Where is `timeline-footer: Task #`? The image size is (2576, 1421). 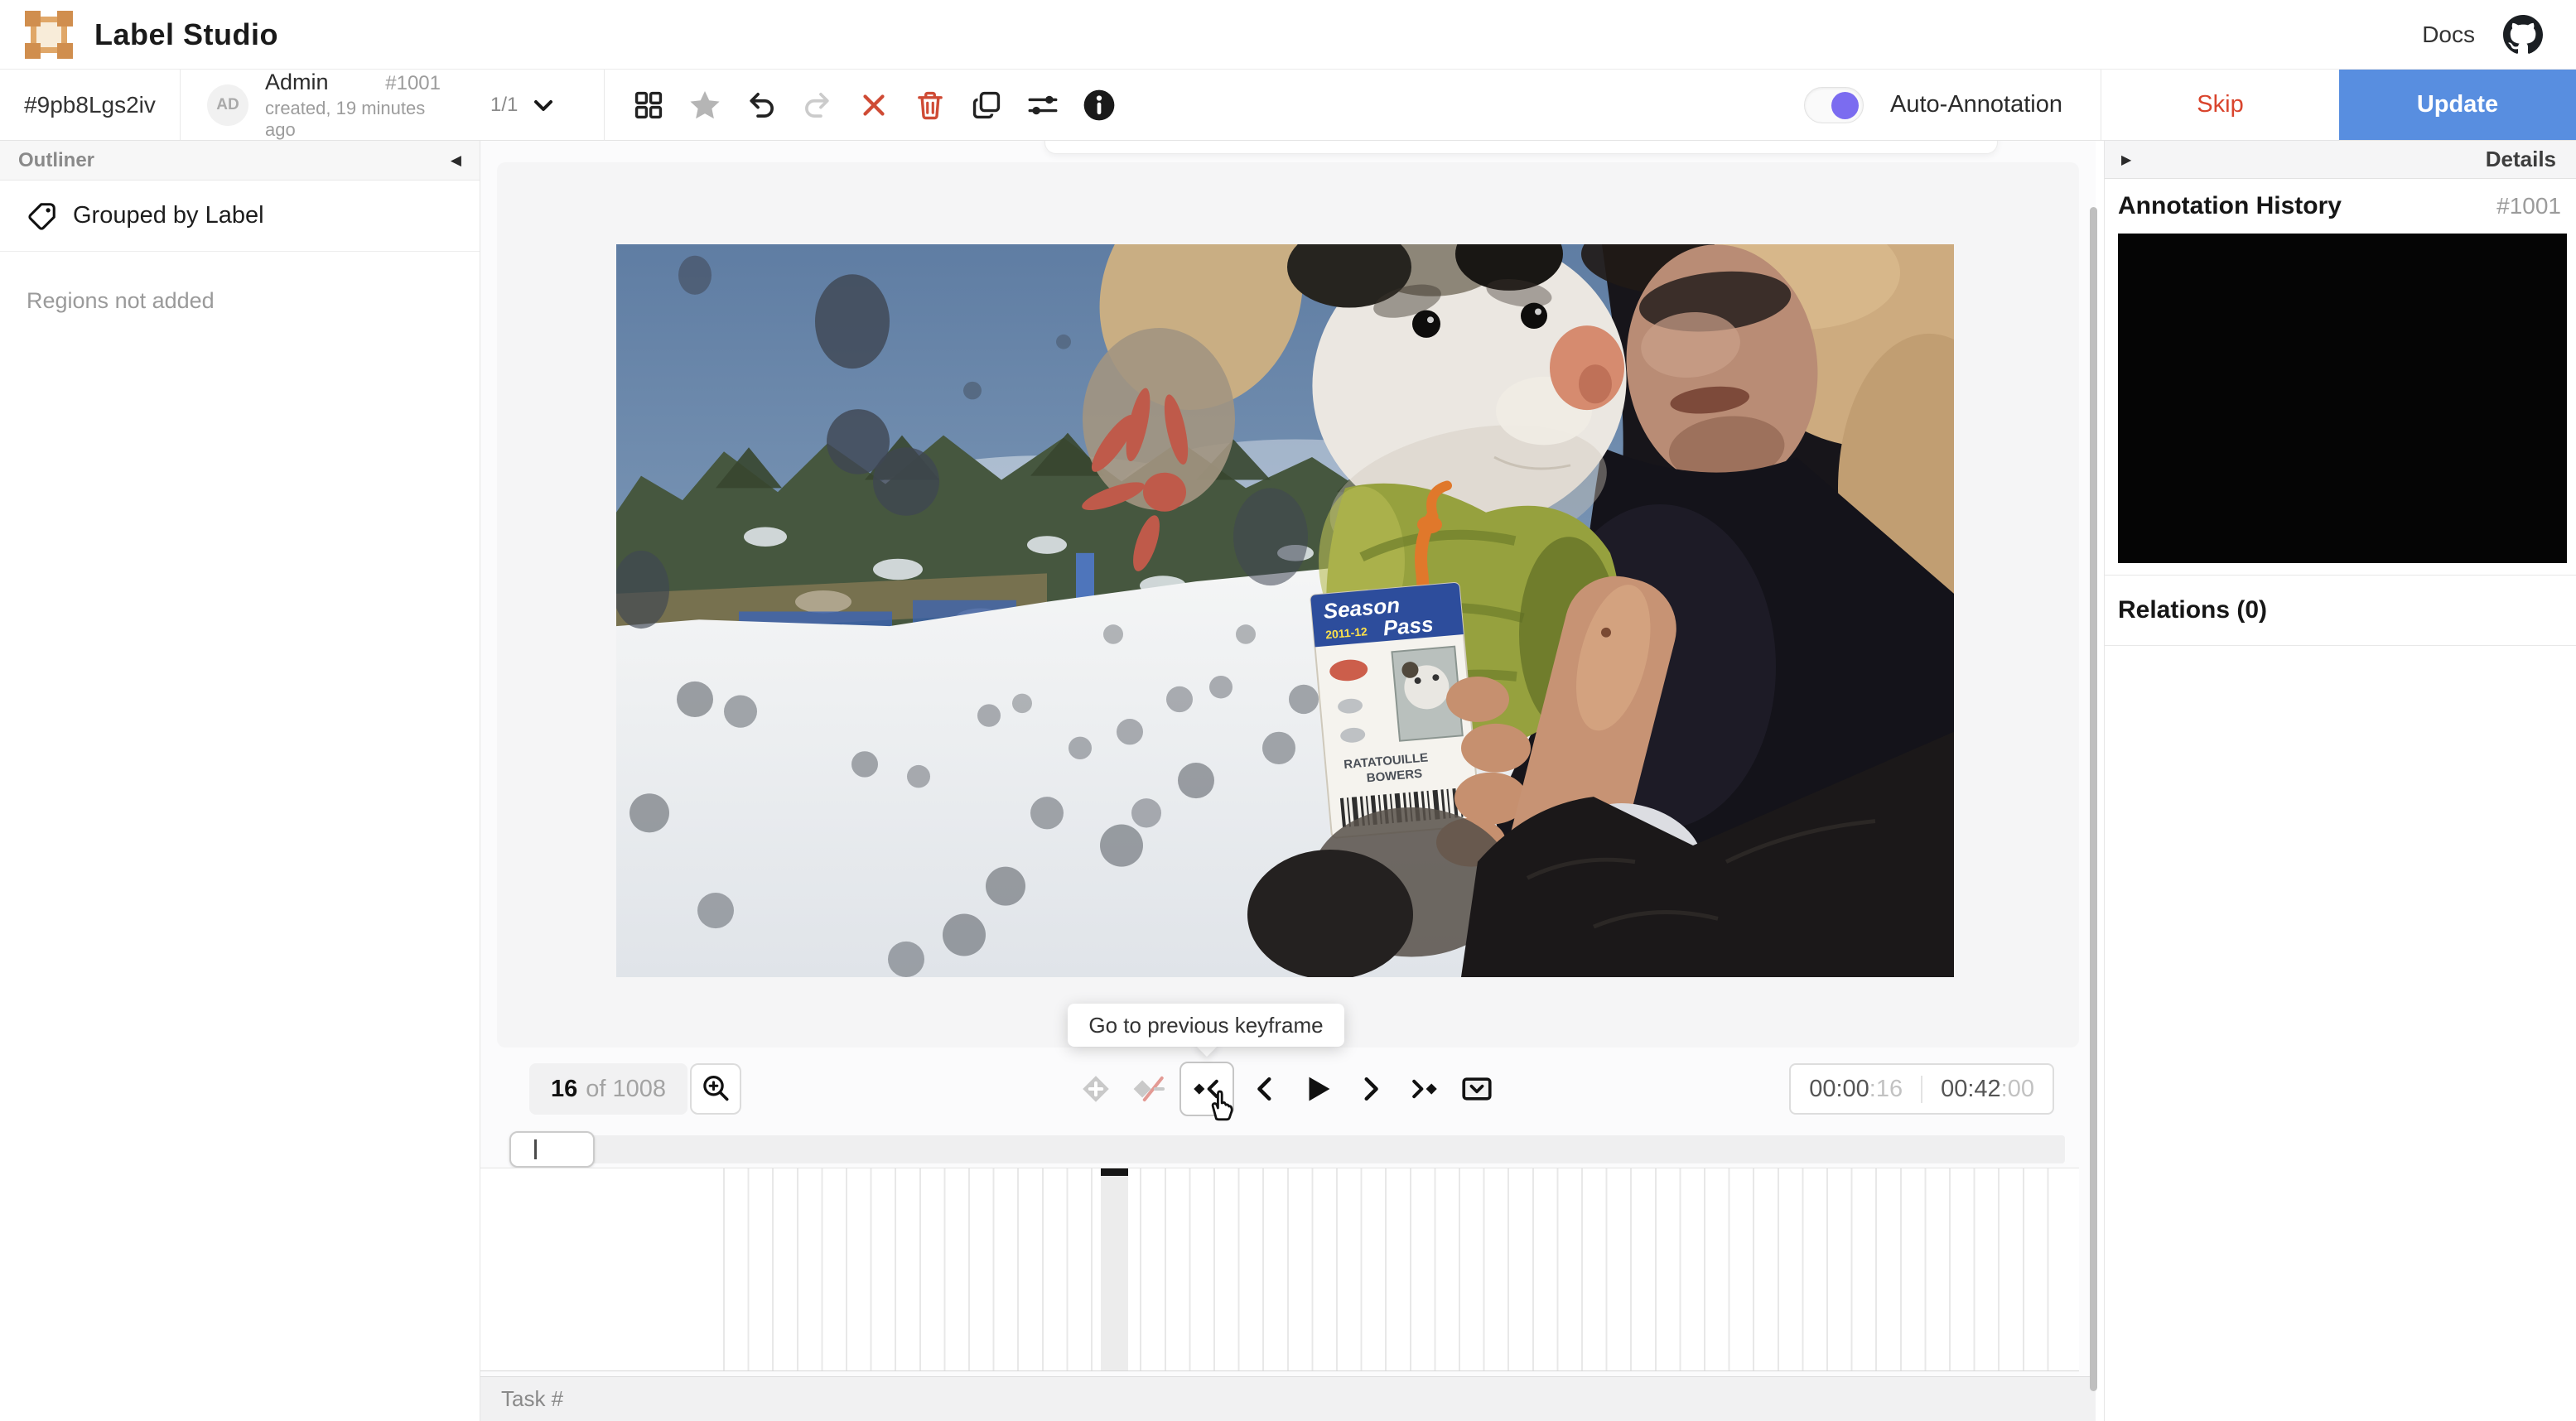 timeline-footer: Task # is located at coordinates (1288, 1398).